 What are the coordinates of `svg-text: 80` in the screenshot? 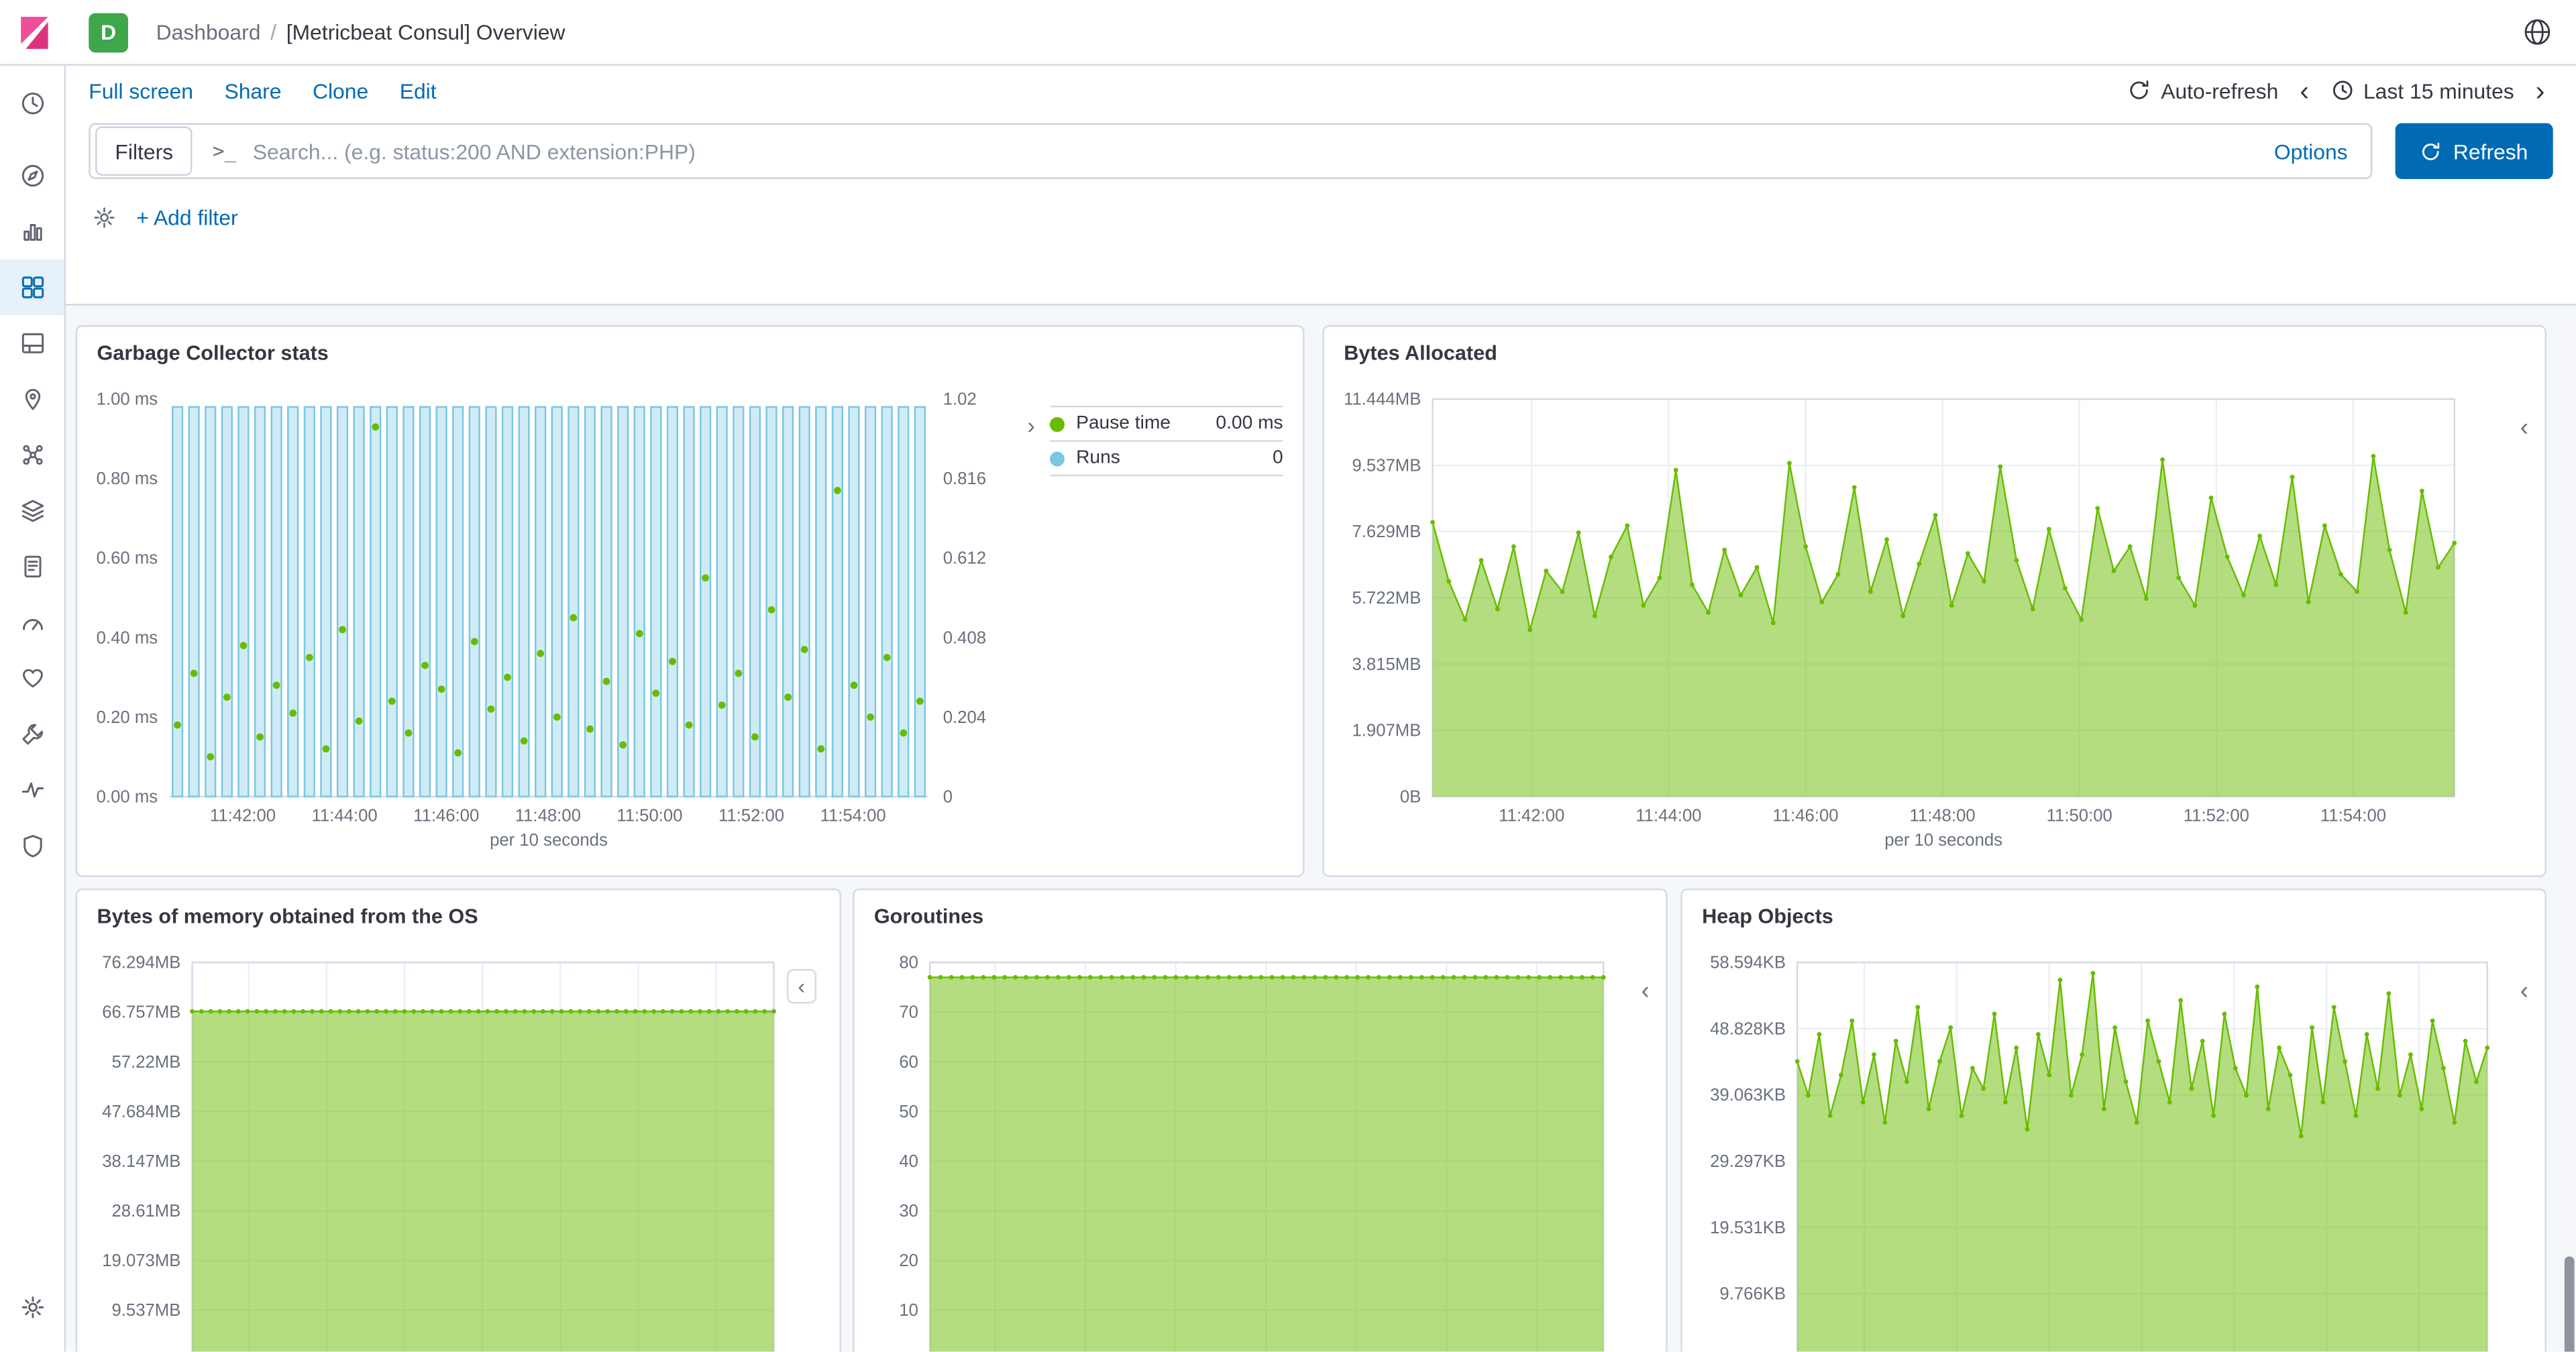 It's located at (908, 963).